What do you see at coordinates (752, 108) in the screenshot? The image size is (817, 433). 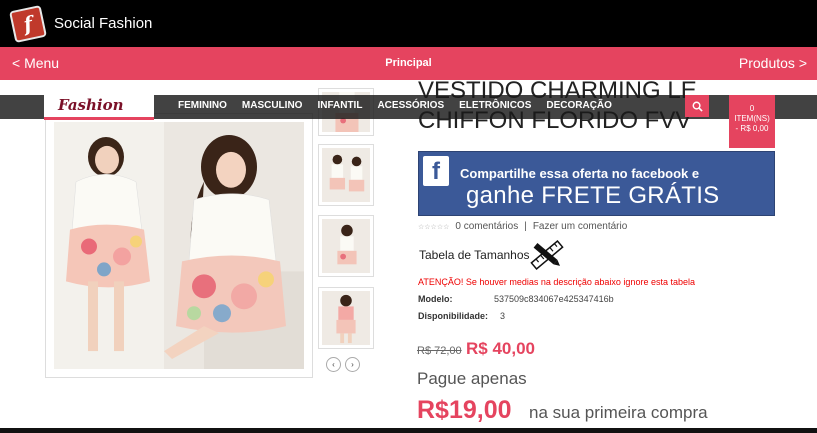 I see `cart-count: 0` at bounding box center [752, 108].